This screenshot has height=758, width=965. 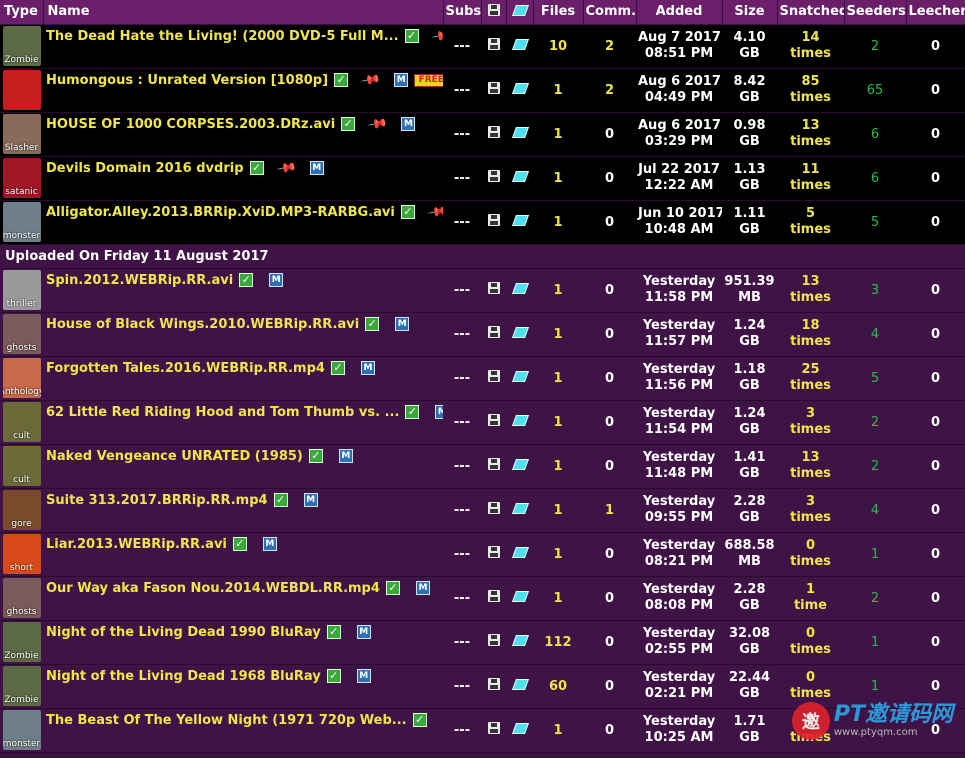 What do you see at coordinates (558, 12) in the screenshot?
I see `col-files: Files` at bounding box center [558, 12].